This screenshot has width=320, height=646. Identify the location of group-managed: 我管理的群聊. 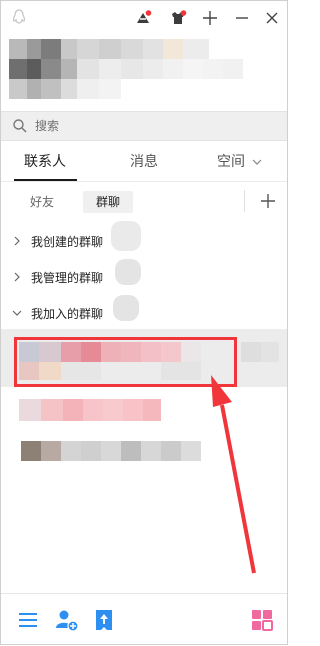
(144, 276).